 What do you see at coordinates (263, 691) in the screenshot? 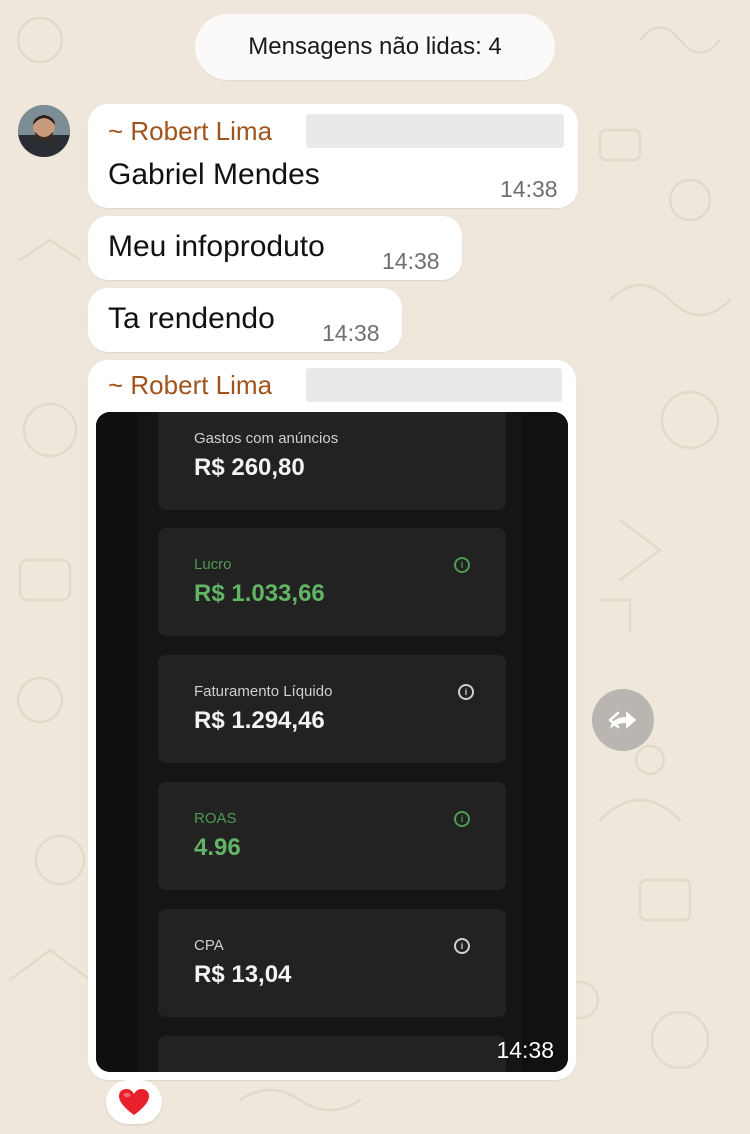
I see `metric-label: Faturamento Líquido` at bounding box center [263, 691].